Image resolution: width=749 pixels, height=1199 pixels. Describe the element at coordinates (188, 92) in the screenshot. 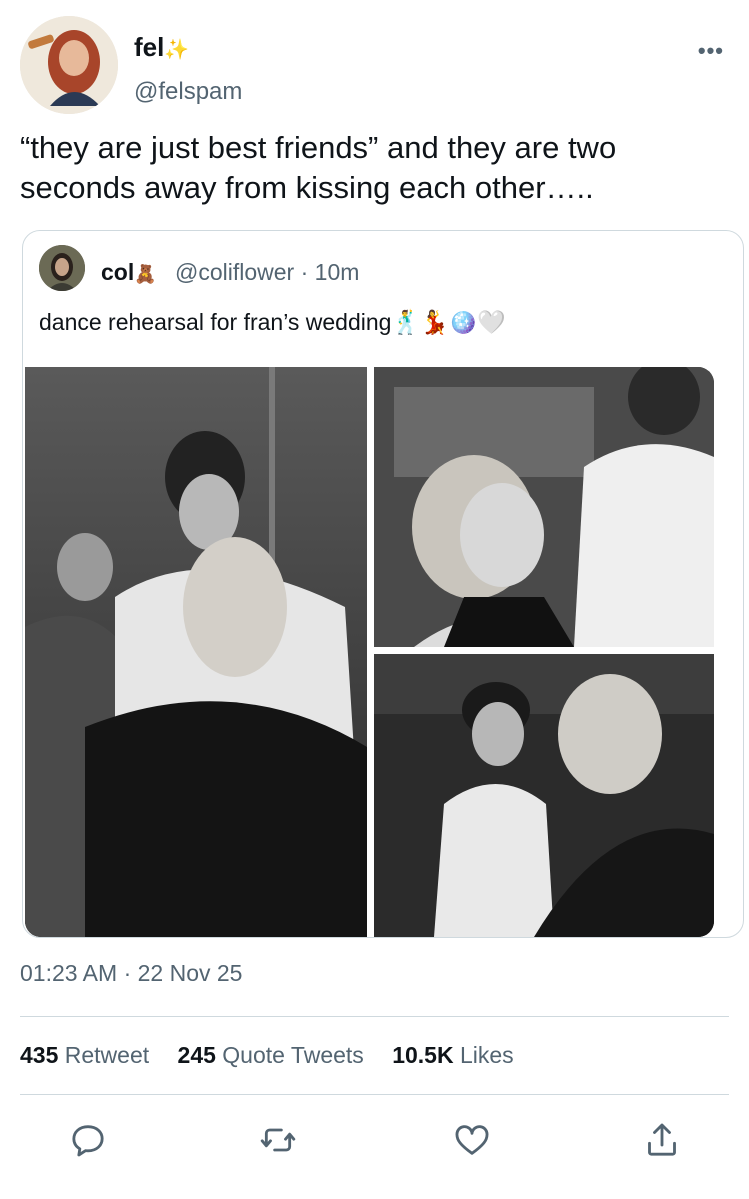

I see `author-handle: @felspam` at that location.